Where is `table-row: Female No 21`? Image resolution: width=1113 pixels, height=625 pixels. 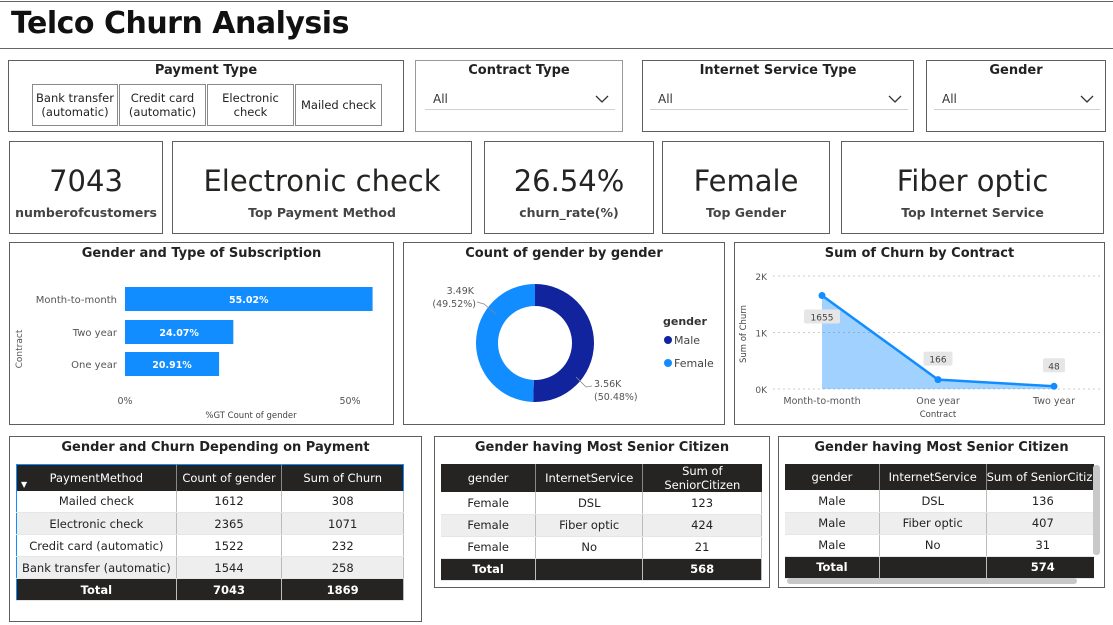 table-row: Female No 21 is located at coordinates (601, 547).